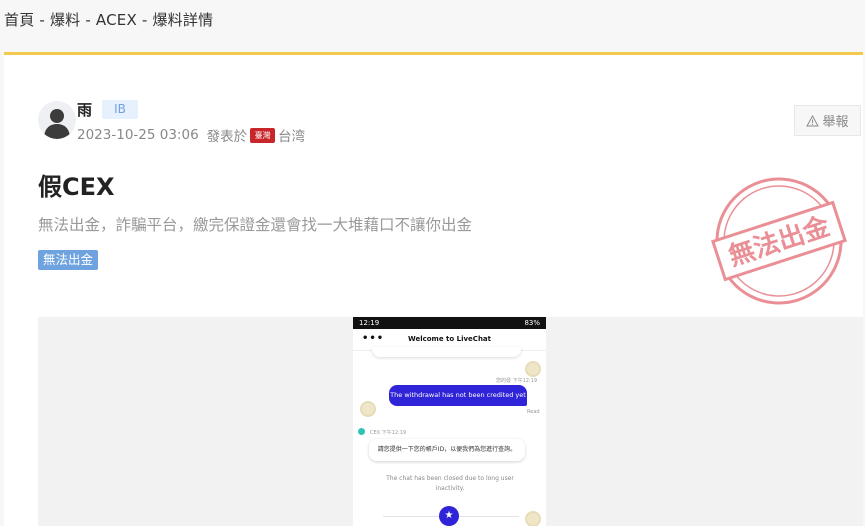 This screenshot has width=865, height=526. What do you see at coordinates (227, 137) in the screenshot?
I see `posted-from-label: 發表於` at bounding box center [227, 137].